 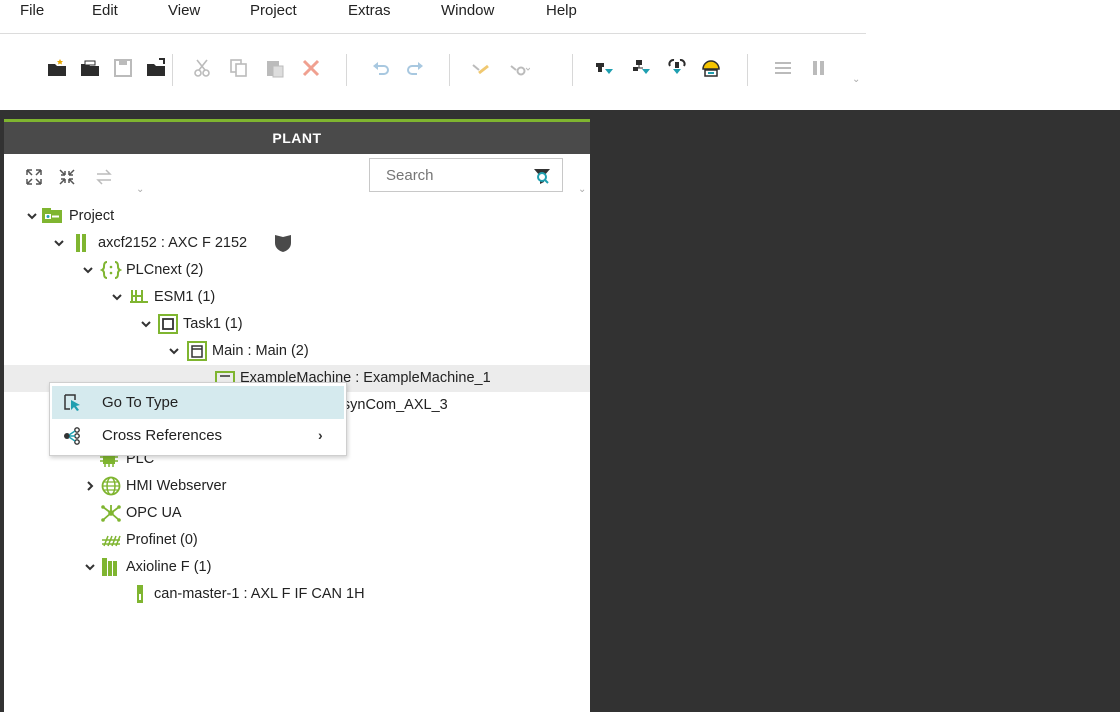 I want to click on panel-toolbar: ⌄ ⌄, so click(x=297, y=178).